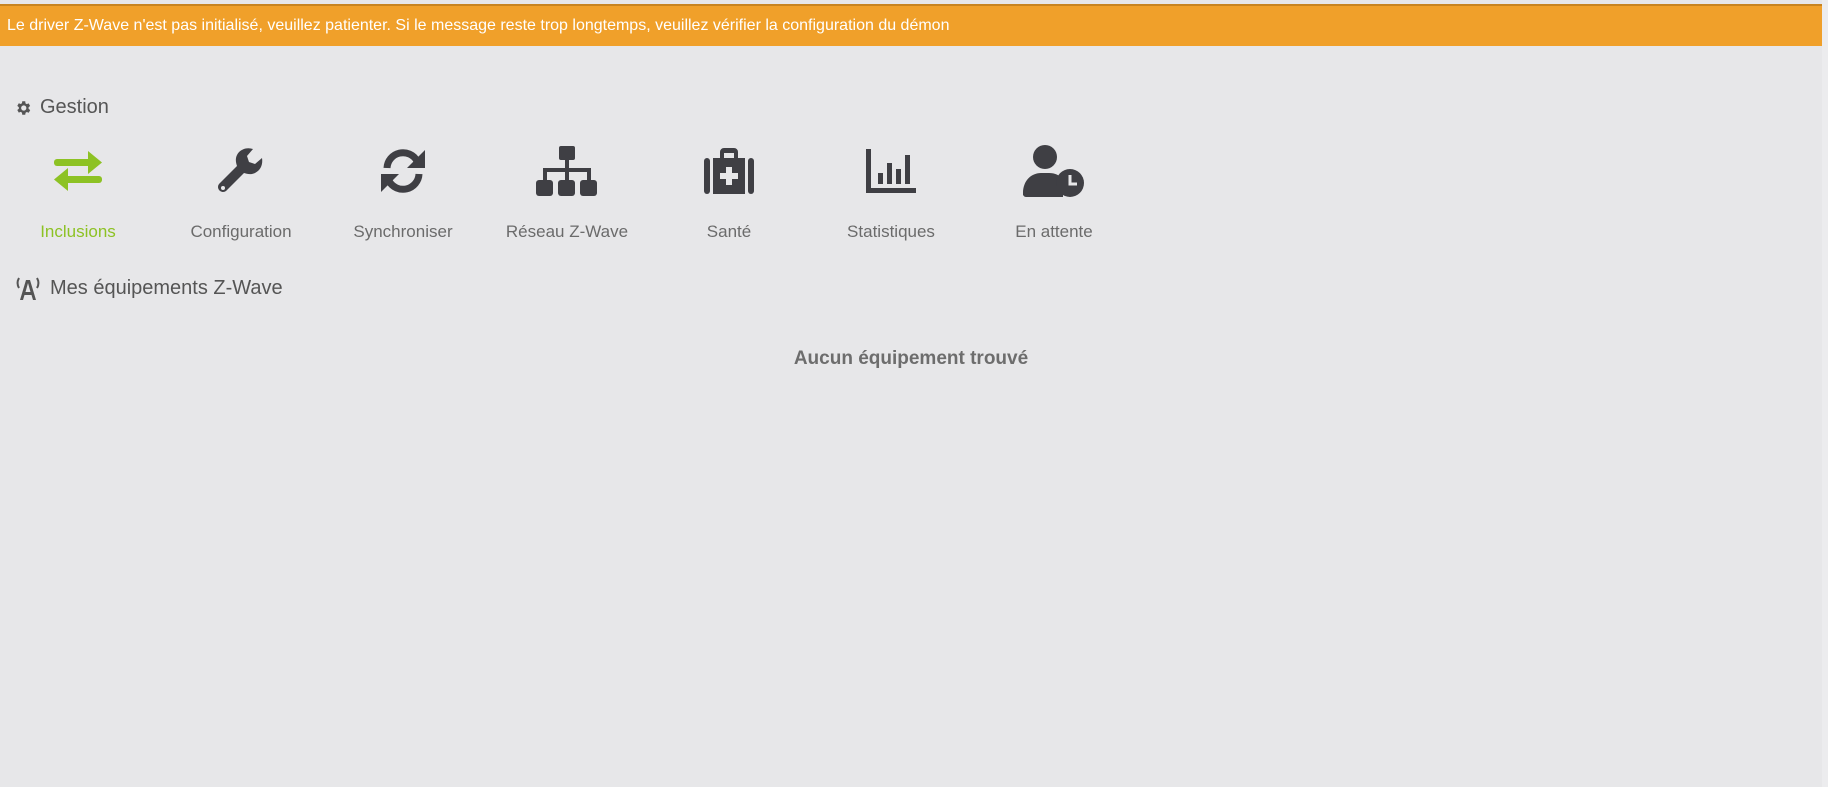 This screenshot has width=1828, height=787. I want to click on user-clock-icon, so click(1053, 171).